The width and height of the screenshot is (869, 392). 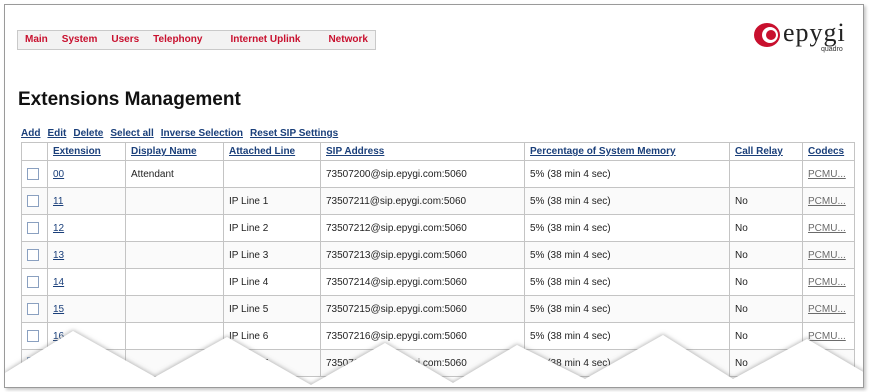 What do you see at coordinates (422, 309) in the screenshot?
I see `sip-address-cell: 73507215@sip.epygi.com:5060` at bounding box center [422, 309].